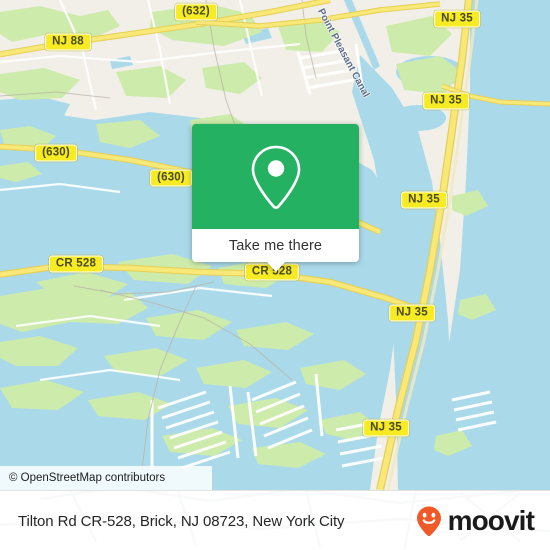  I want to click on popup-pin-panel, so click(275, 176).